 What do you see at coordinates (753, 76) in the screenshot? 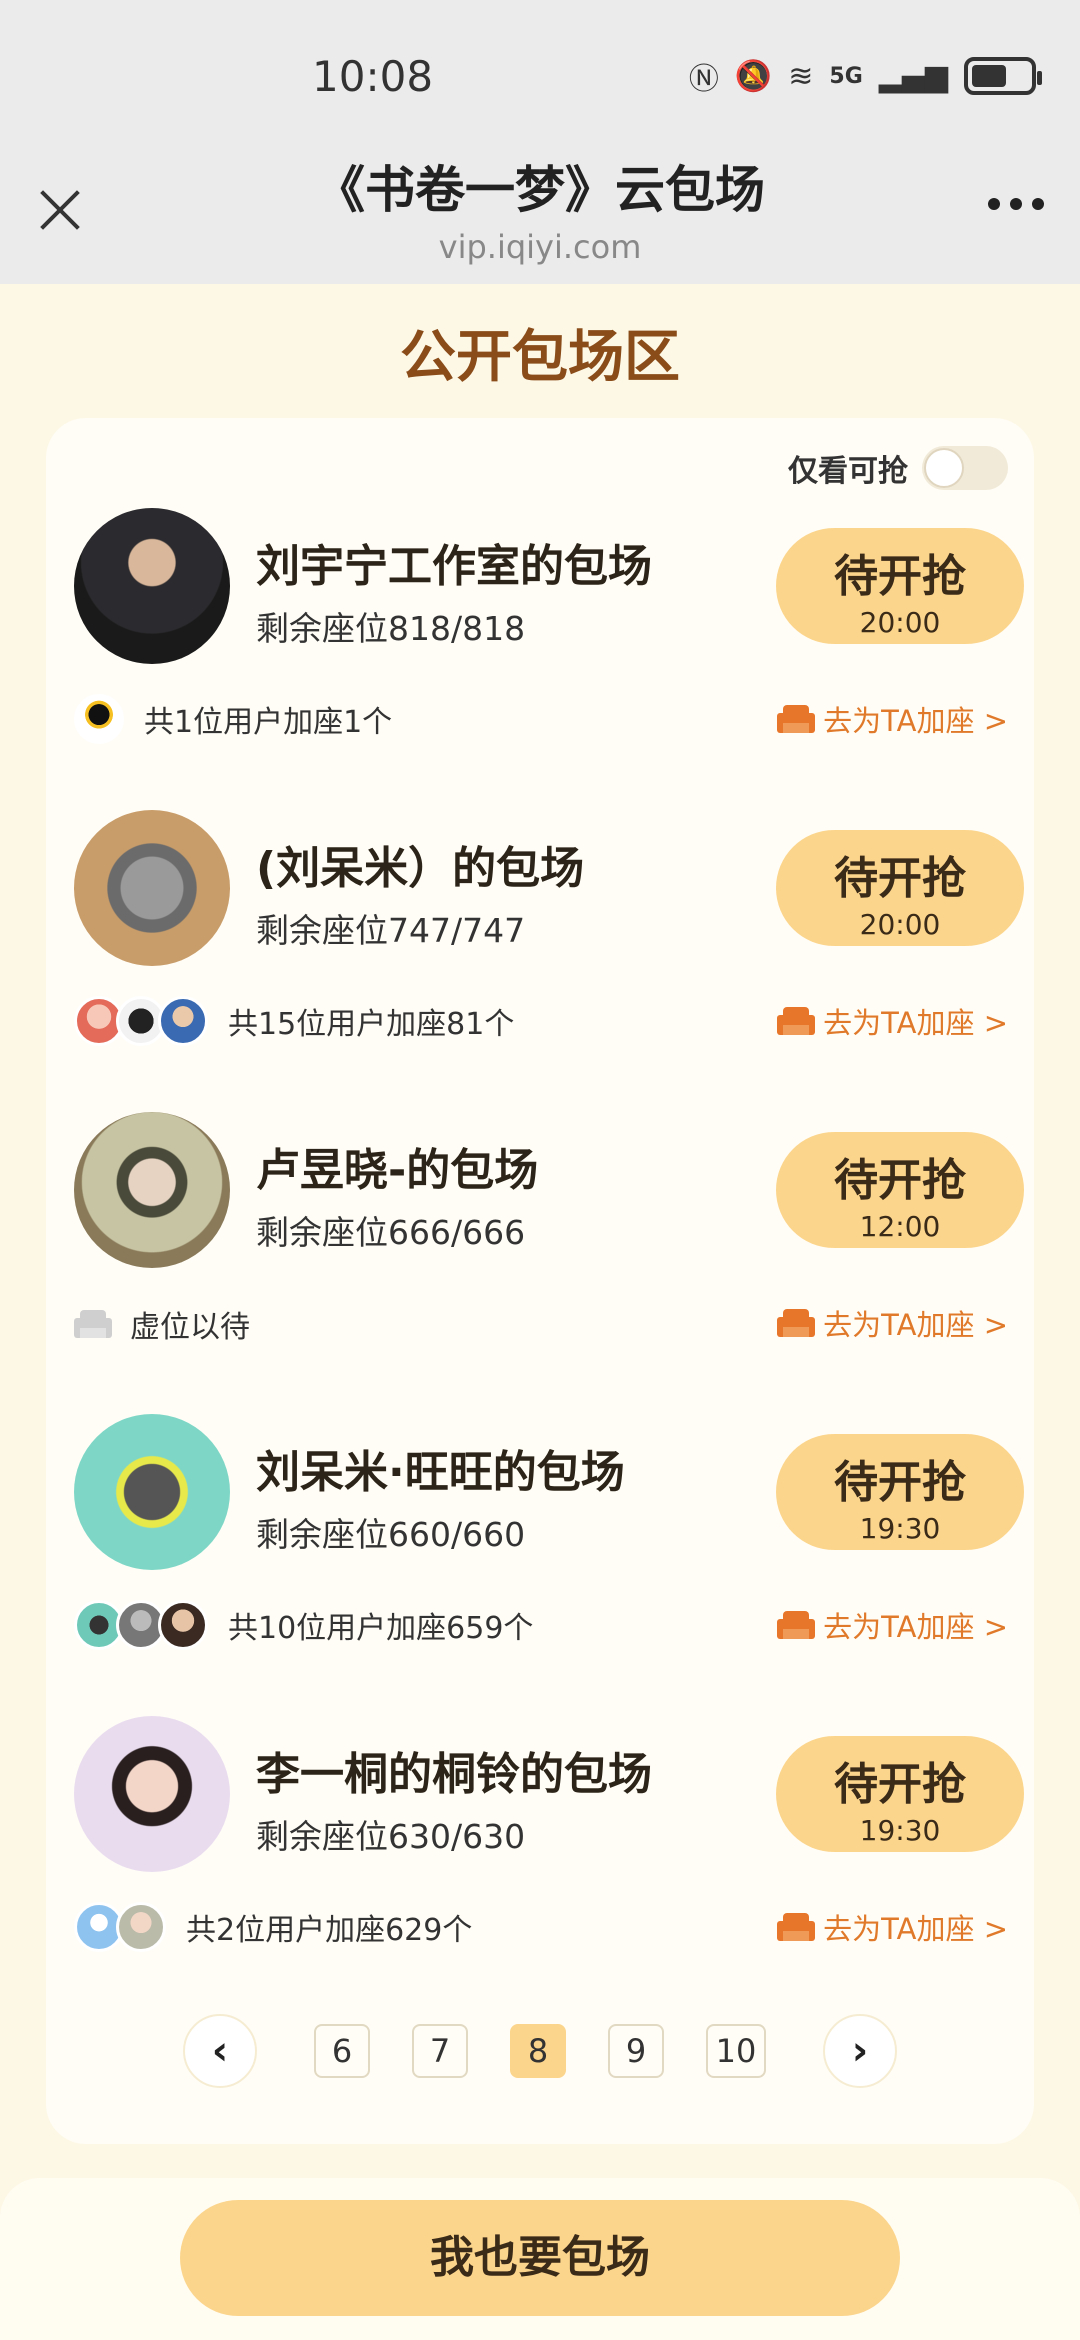
I see `mute-icon: 🔕` at bounding box center [753, 76].